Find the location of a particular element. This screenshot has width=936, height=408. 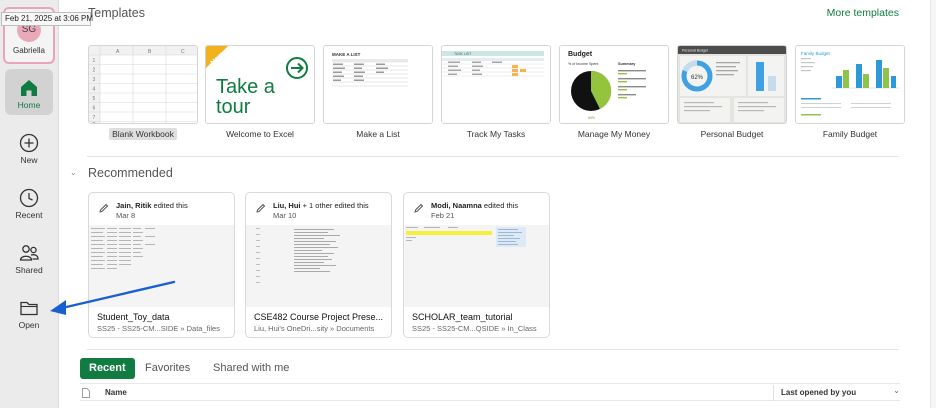

sidebar-item-open: Open is located at coordinates (29, 312).